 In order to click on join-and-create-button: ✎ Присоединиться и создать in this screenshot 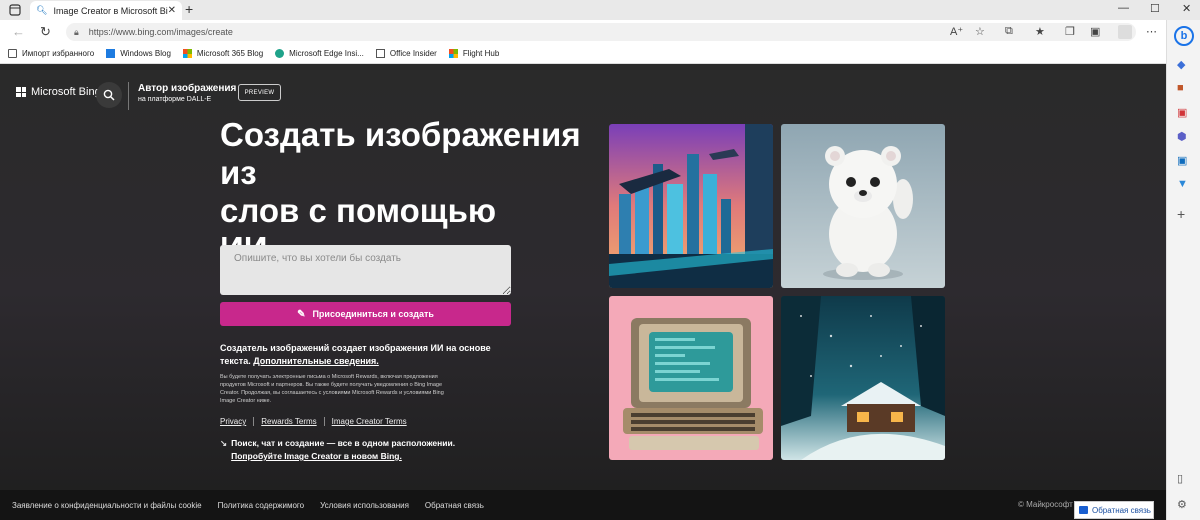, I will do `click(365, 314)`.